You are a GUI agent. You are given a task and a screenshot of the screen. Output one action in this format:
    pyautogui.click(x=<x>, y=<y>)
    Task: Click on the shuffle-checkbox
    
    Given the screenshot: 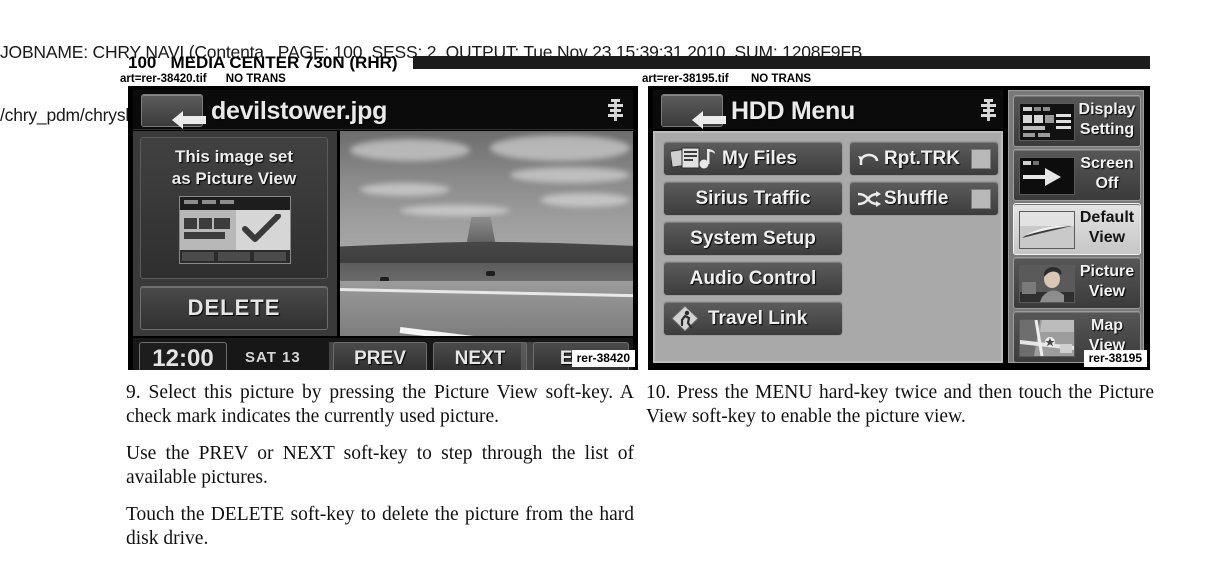 What is the action you would take?
    pyautogui.click(x=981, y=199)
    